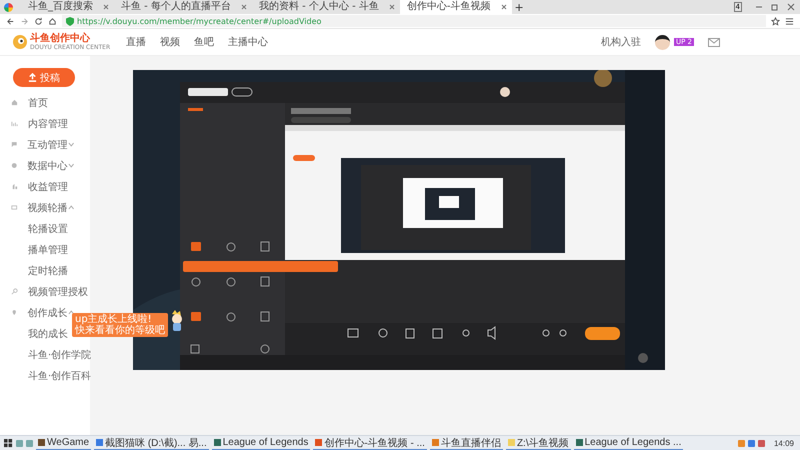  Describe the element at coordinates (67, 7) in the screenshot. I see `browser-tab: 斗鱼_百度搜索` at that location.